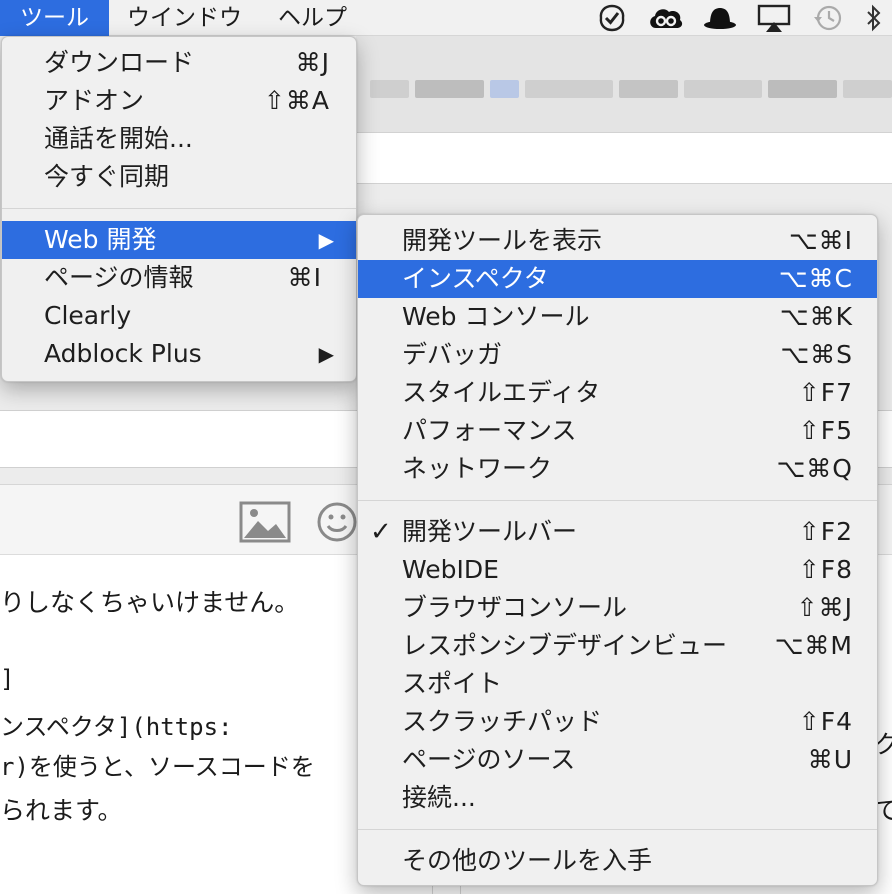  What do you see at coordinates (820, 240) in the screenshot?
I see `shortcut: ⌥⌘I` at bounding box center [820, 240].